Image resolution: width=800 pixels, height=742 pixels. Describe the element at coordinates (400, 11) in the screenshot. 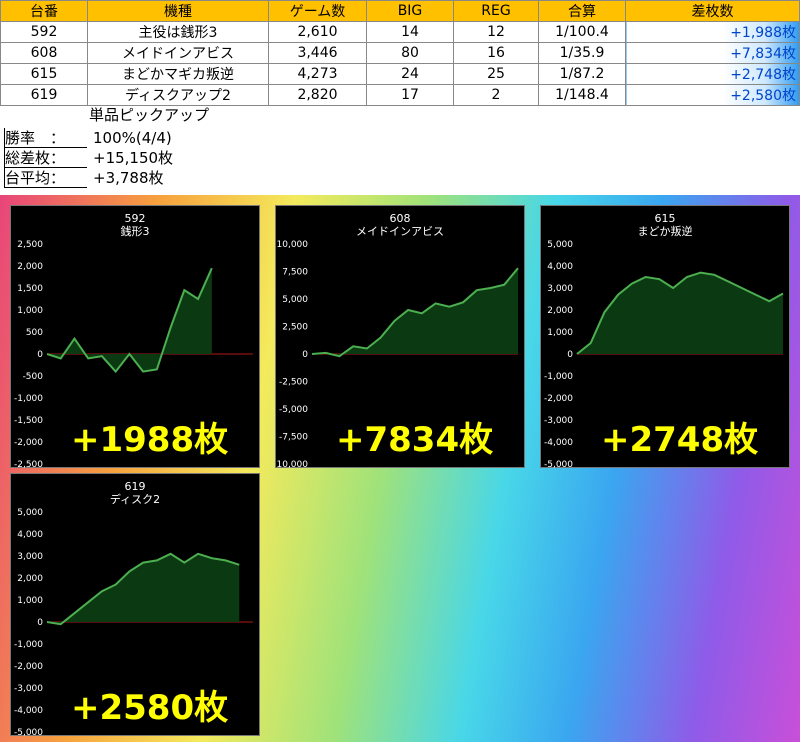

I see `table-header-row: 台番 機種 ゲーム数 BIG REG 合算 差枚数` at that location.